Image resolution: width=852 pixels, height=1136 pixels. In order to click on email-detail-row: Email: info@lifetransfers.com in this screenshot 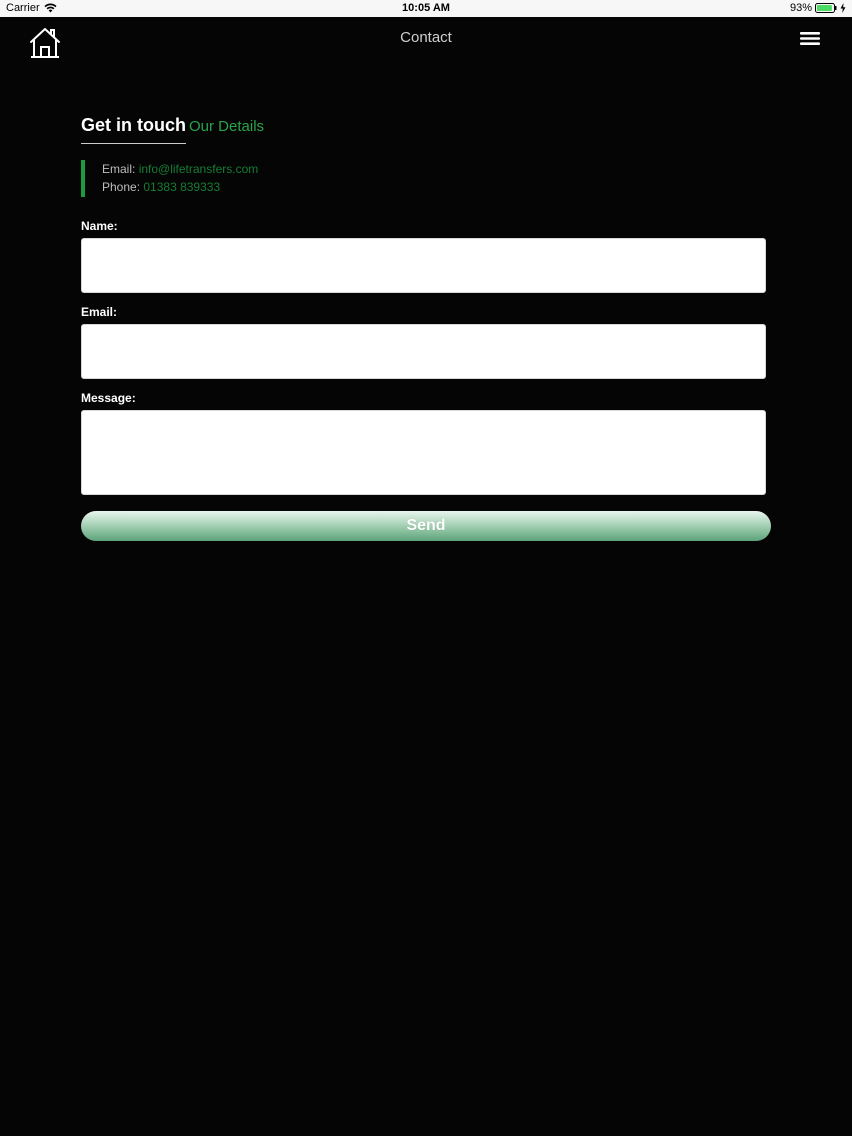, I will do `click(436, 169)`.